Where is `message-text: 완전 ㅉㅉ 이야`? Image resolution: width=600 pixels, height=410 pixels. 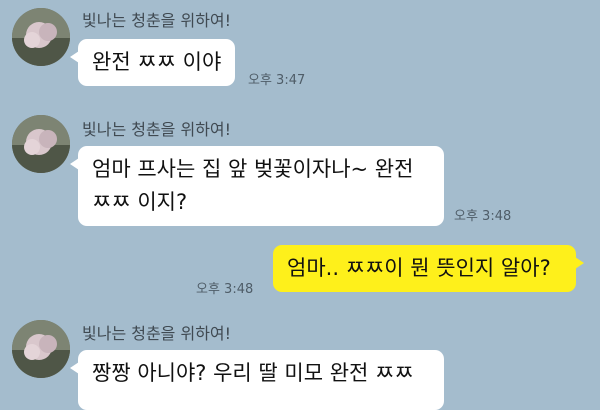 message-text: 완전 ㅉㅉ 이야 is located at coordinates (157, 62).